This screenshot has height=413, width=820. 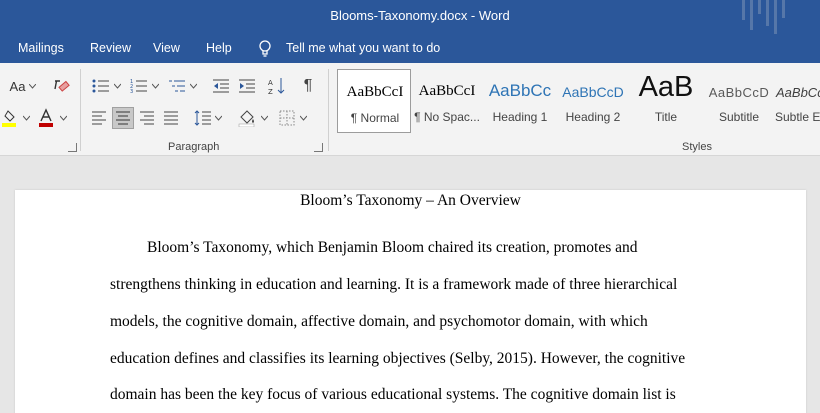 What do you see at coordinates (798, 92) in the screenshot?
I see `style-preview: AaBbCcL` at bounding box center [798, 92].